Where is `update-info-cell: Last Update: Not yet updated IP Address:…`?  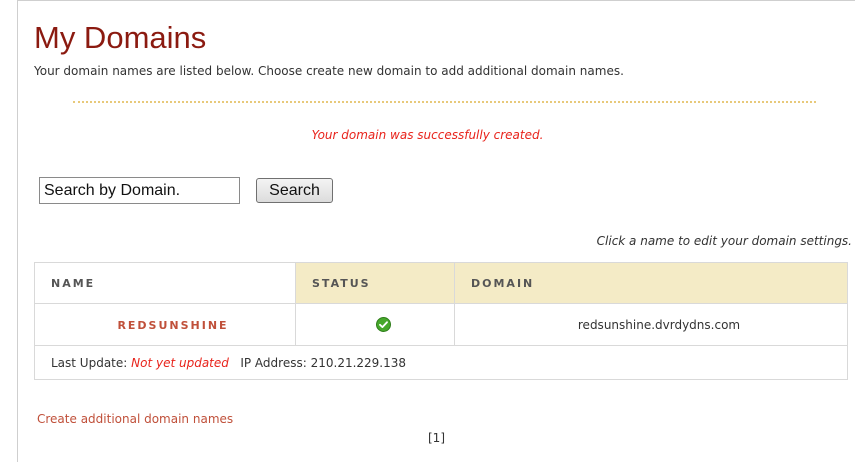
update-info-cell: Last Update: Not yet updated IP Address:… is located at coordinates (441, 362).